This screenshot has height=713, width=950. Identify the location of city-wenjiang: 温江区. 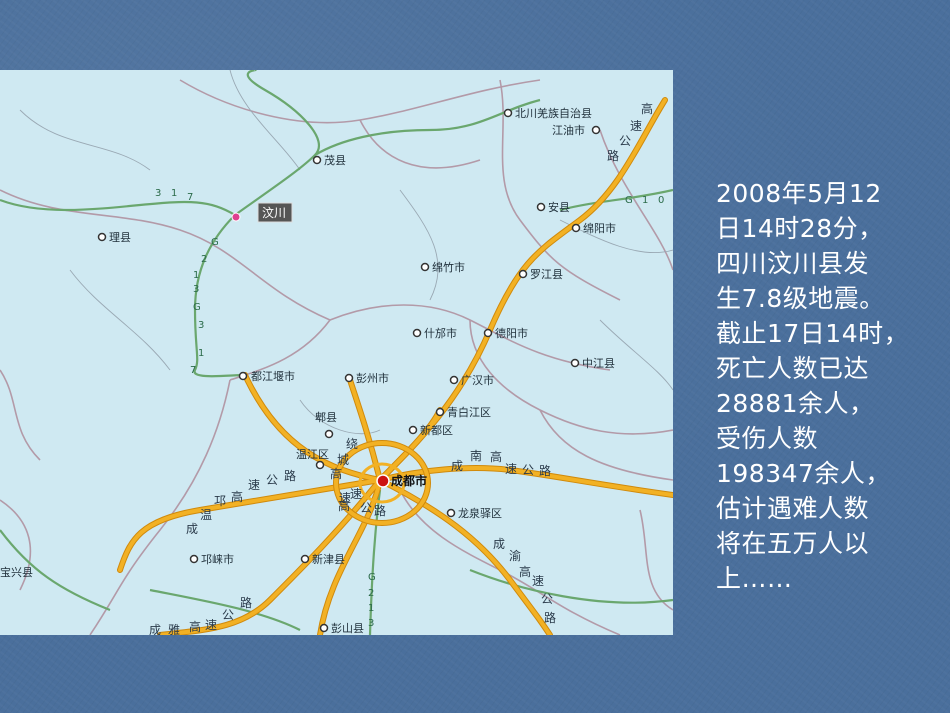
(312, 459).